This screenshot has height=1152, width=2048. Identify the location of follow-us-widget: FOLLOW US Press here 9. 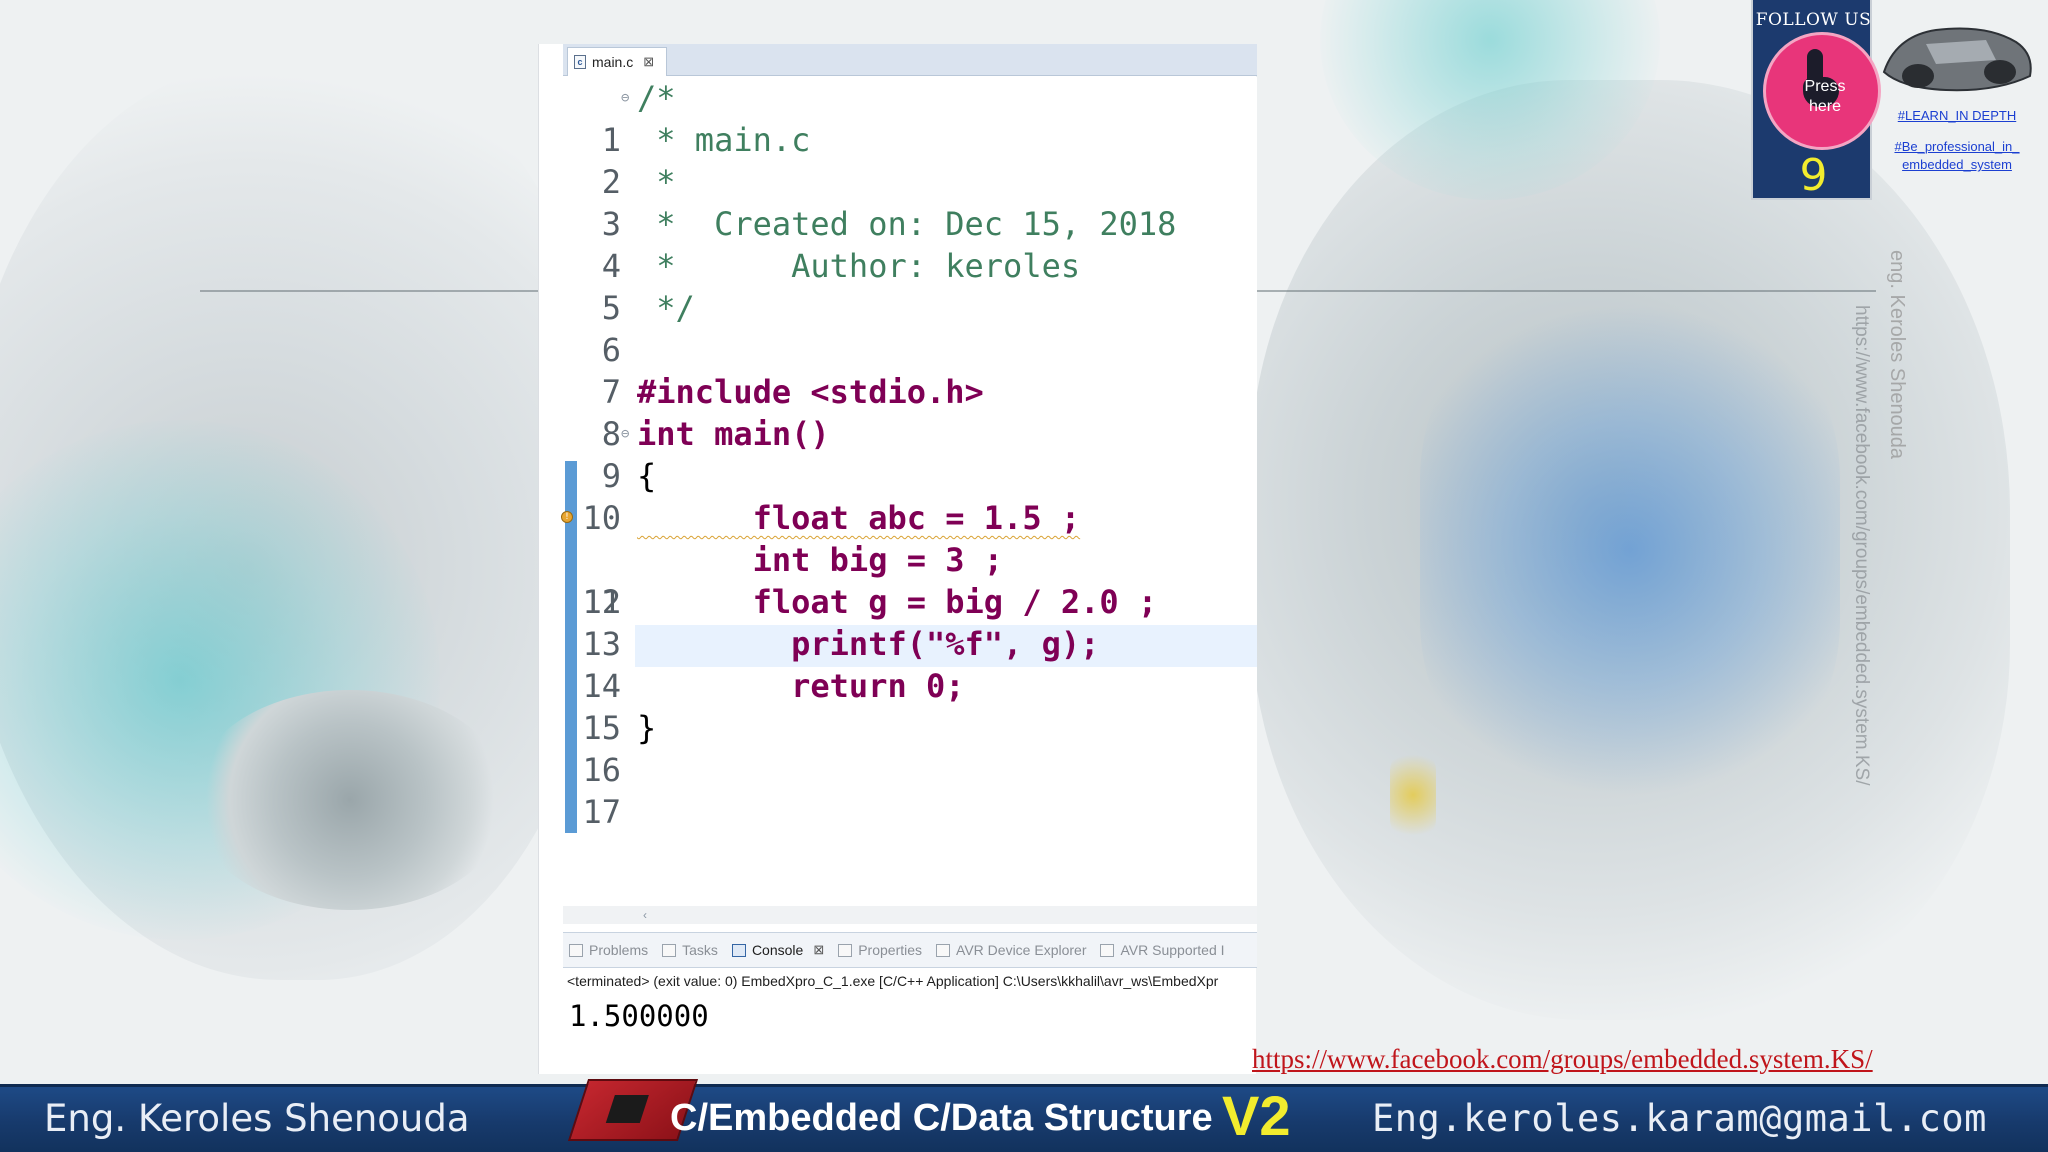
(1816, 100).